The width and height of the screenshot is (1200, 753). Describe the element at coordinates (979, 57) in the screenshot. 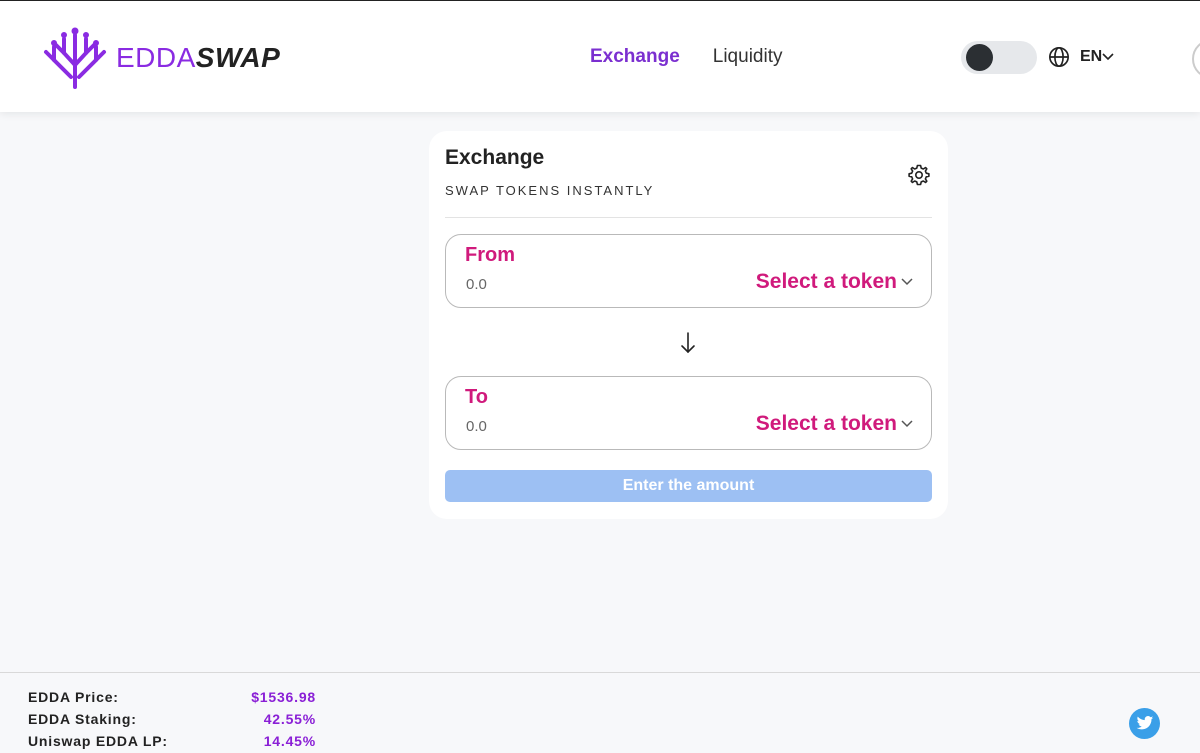

I see `toggle-knob` at that location.